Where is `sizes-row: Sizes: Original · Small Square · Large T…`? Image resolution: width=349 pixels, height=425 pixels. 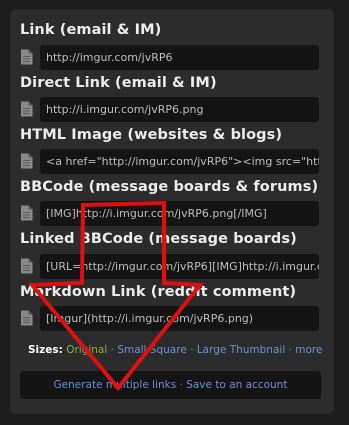
sizes-row: Sizes: Original · Small Square · Large T… is located at coordinates (175, 350).